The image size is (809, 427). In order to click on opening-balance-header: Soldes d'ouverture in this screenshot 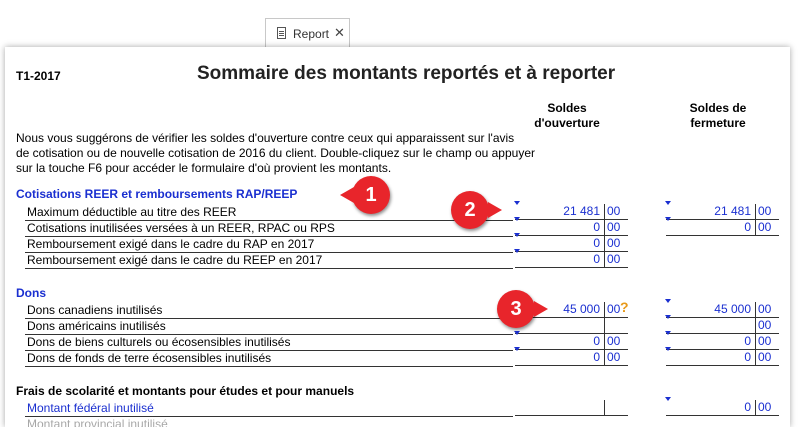, I will do `click(567, 116)`.